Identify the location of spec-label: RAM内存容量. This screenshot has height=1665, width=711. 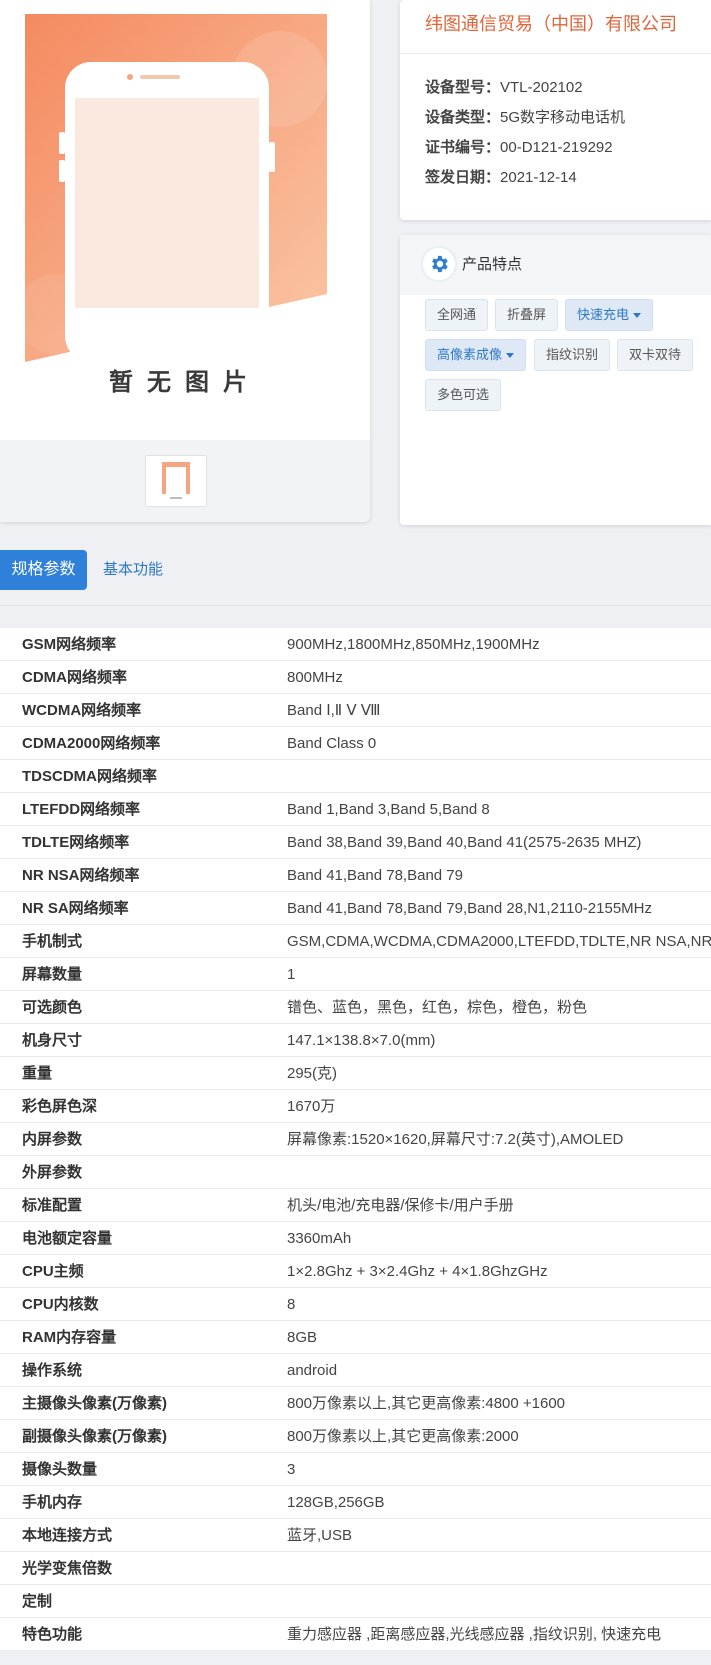
(69, 1337).